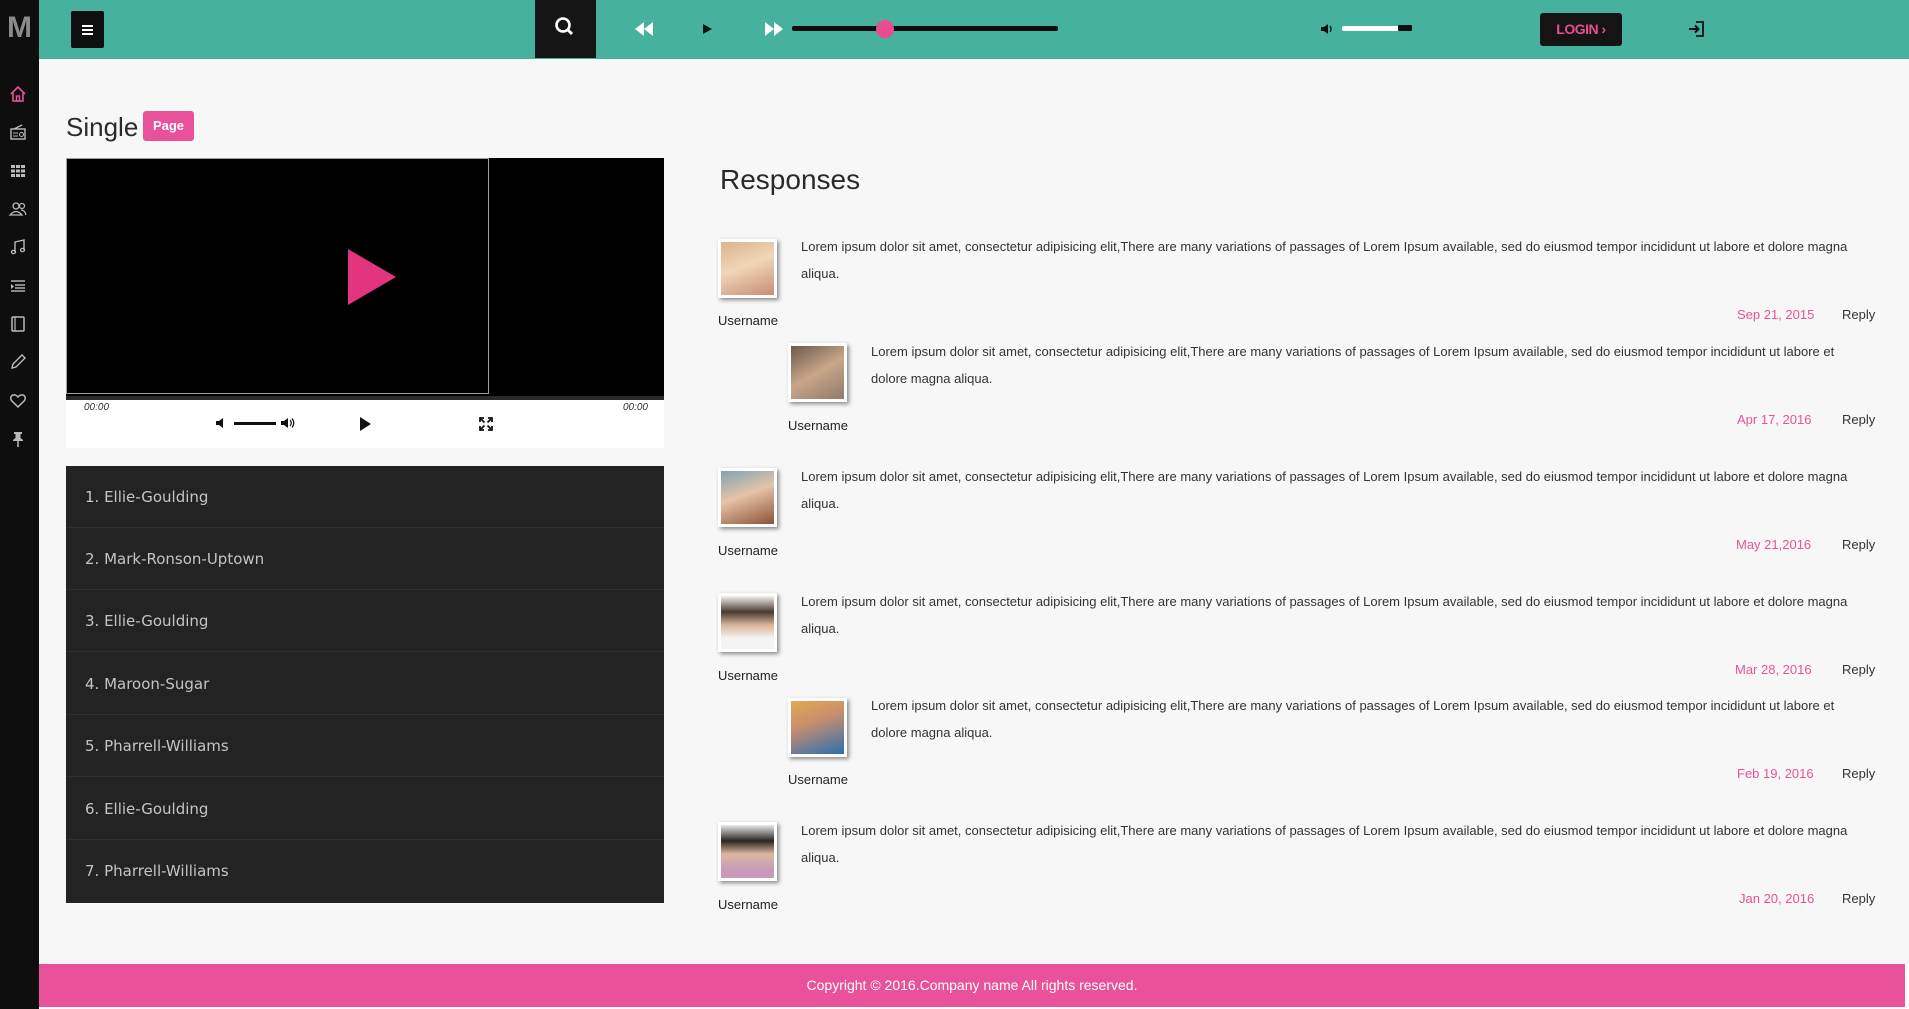  I want to click on sign-in-button, so click(1697, 29).